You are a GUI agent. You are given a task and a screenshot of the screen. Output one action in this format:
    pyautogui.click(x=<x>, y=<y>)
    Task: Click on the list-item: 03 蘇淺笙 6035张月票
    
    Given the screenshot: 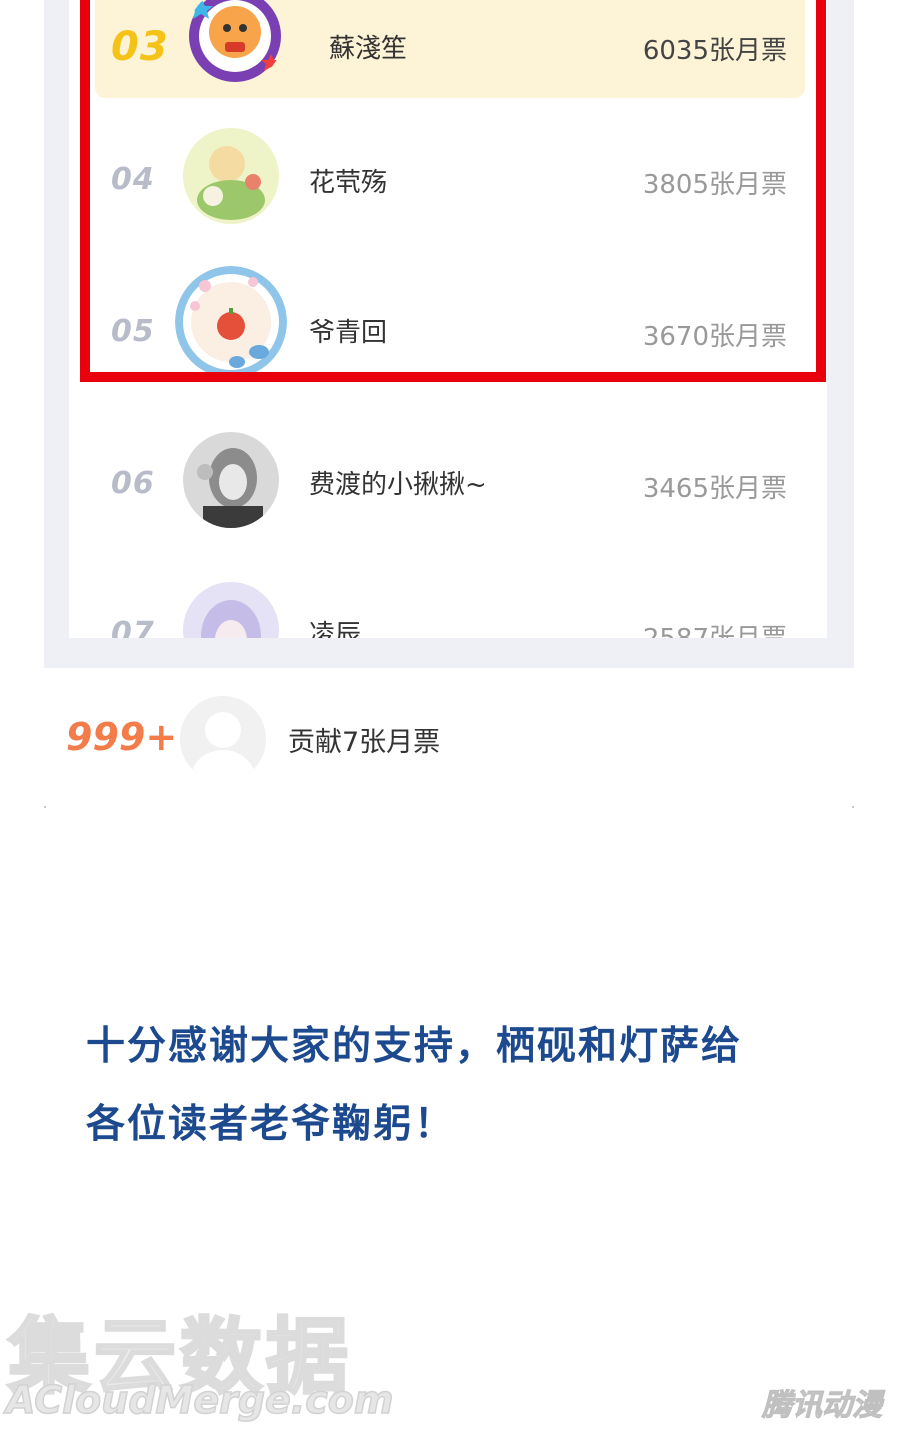 What is the action you would take?
    pyautogui.click(x=448, y=49)
    